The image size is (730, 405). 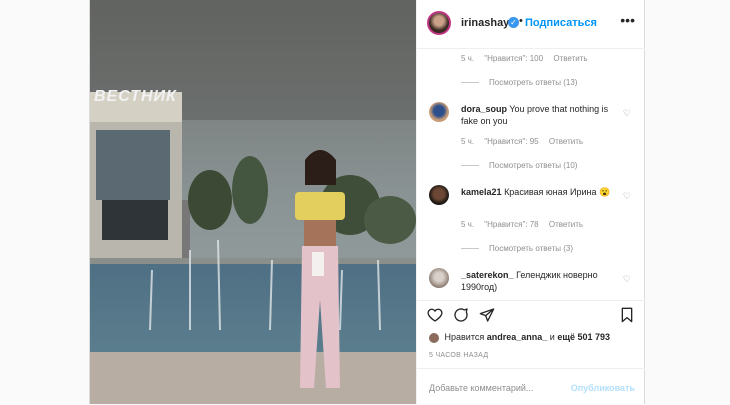 What do you see at coordinates (484, 109) in the screenshot?
I see `comment-username: dora_soup` at bounding box center [484, 109].